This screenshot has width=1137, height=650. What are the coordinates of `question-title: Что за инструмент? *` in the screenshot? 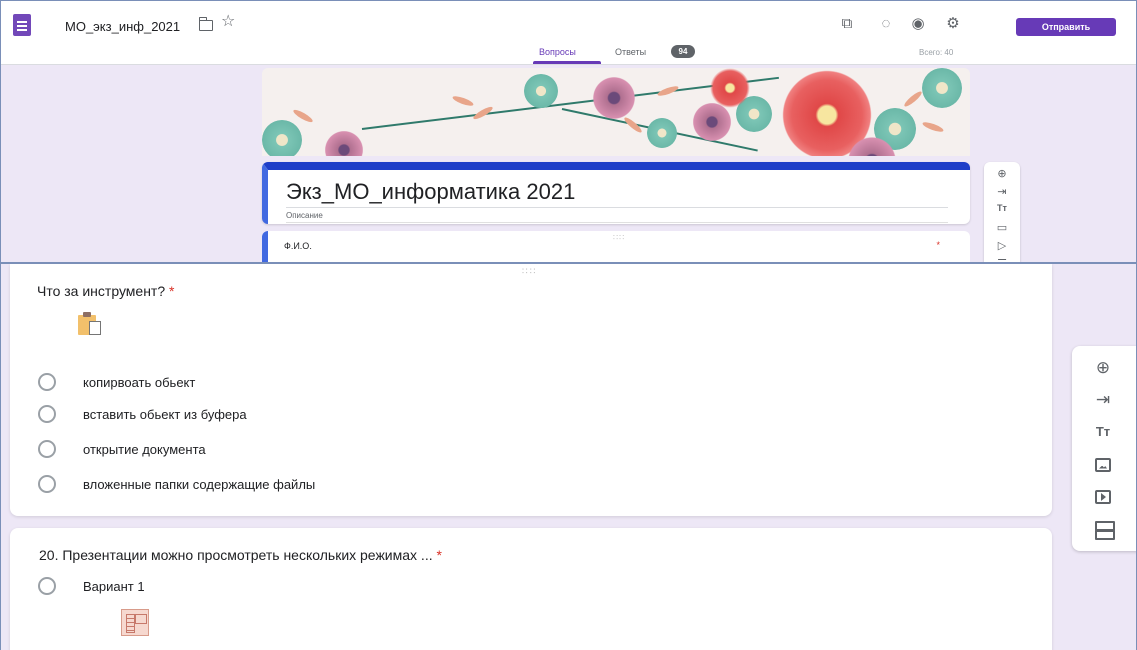 It's located at (105, 291).